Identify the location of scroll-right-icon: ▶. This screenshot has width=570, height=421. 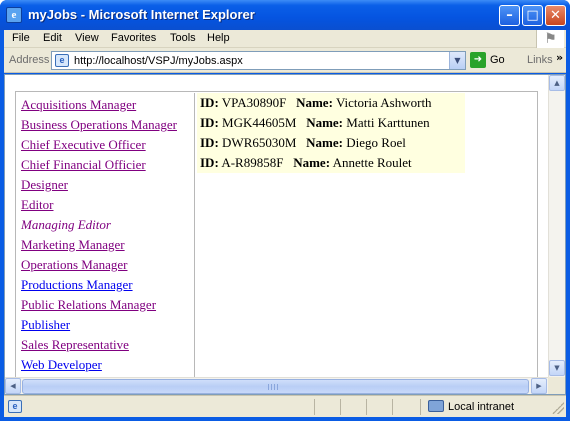
(539, 386).